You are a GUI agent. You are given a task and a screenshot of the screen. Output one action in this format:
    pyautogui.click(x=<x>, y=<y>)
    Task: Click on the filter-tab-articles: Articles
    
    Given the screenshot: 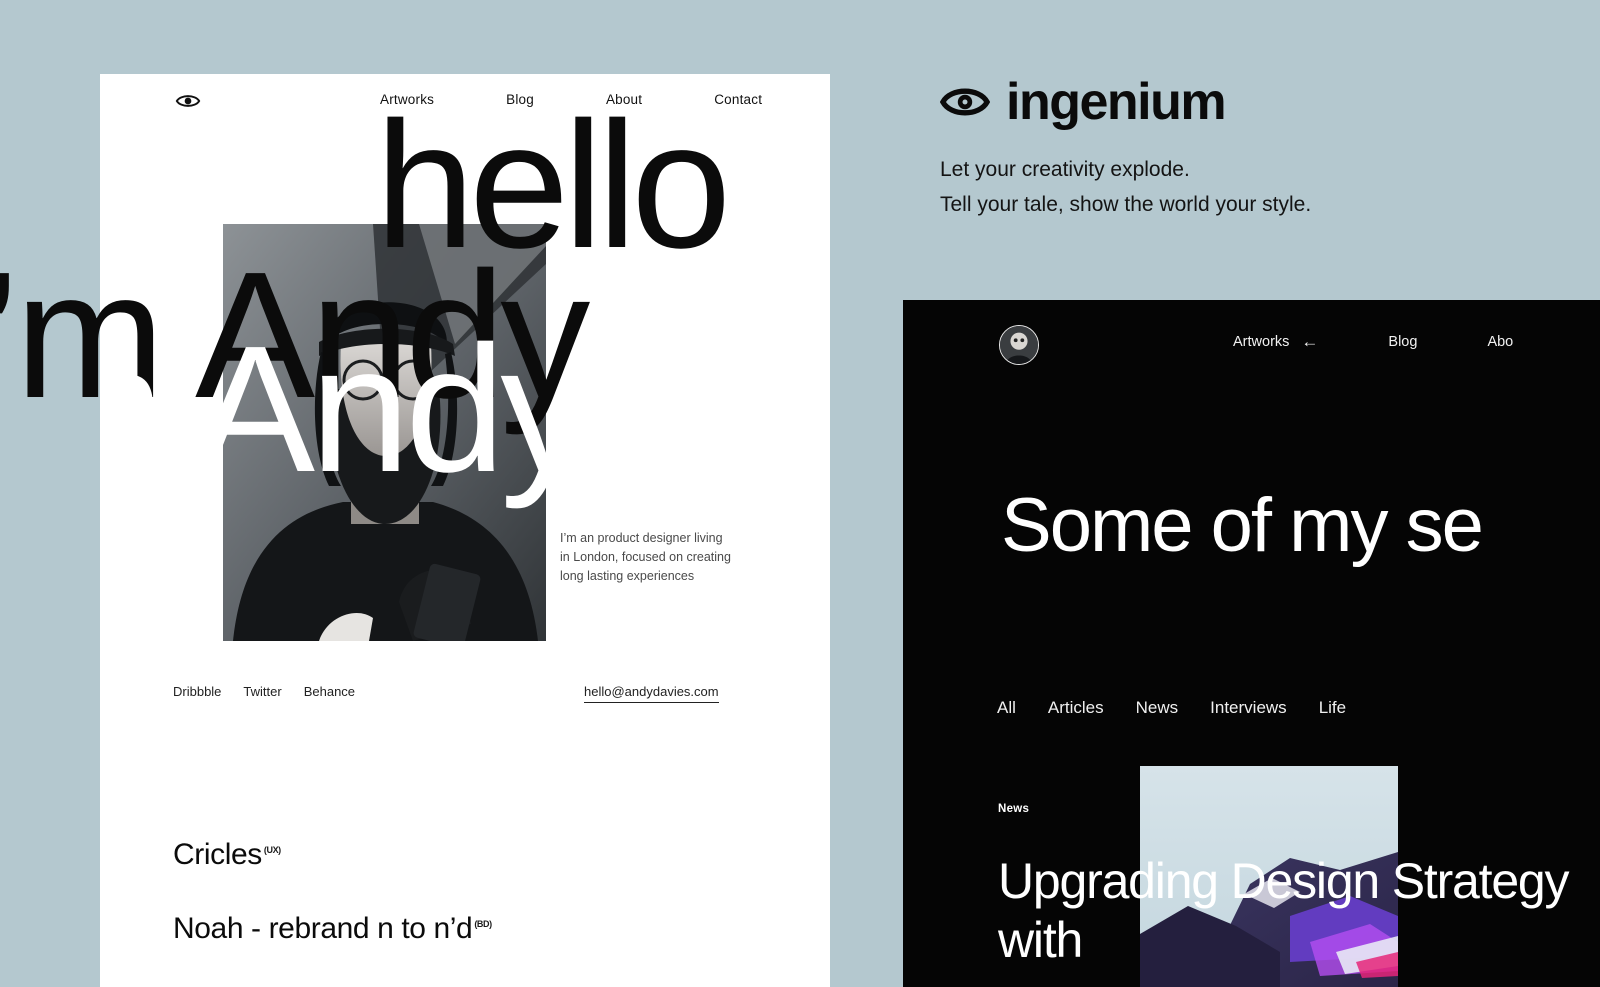 What is the action you would take?
    pyautogui.click(x=1076, y=708)
    